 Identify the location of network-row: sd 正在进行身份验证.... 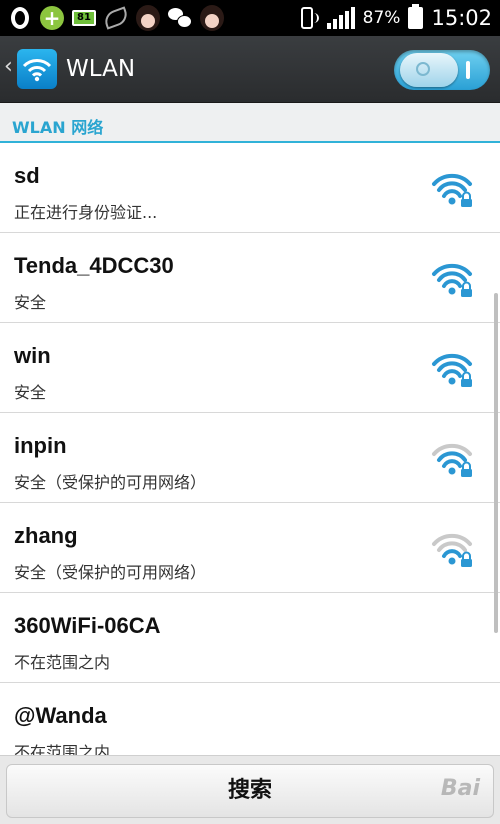
(250, 188).